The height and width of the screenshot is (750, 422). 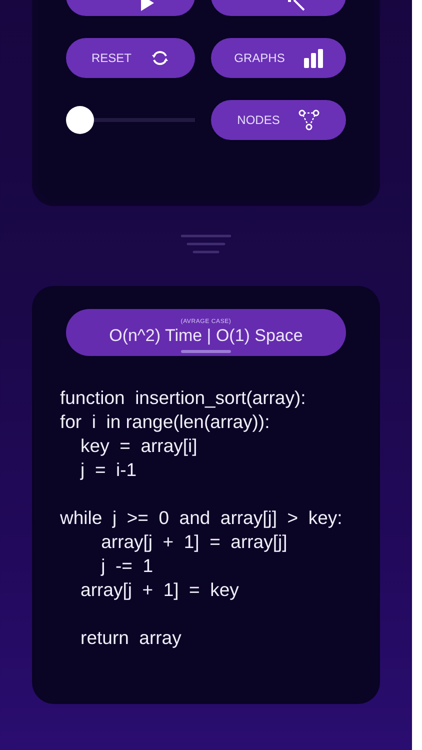 I want to click on slider-thumb, so click(x=80, y=120).